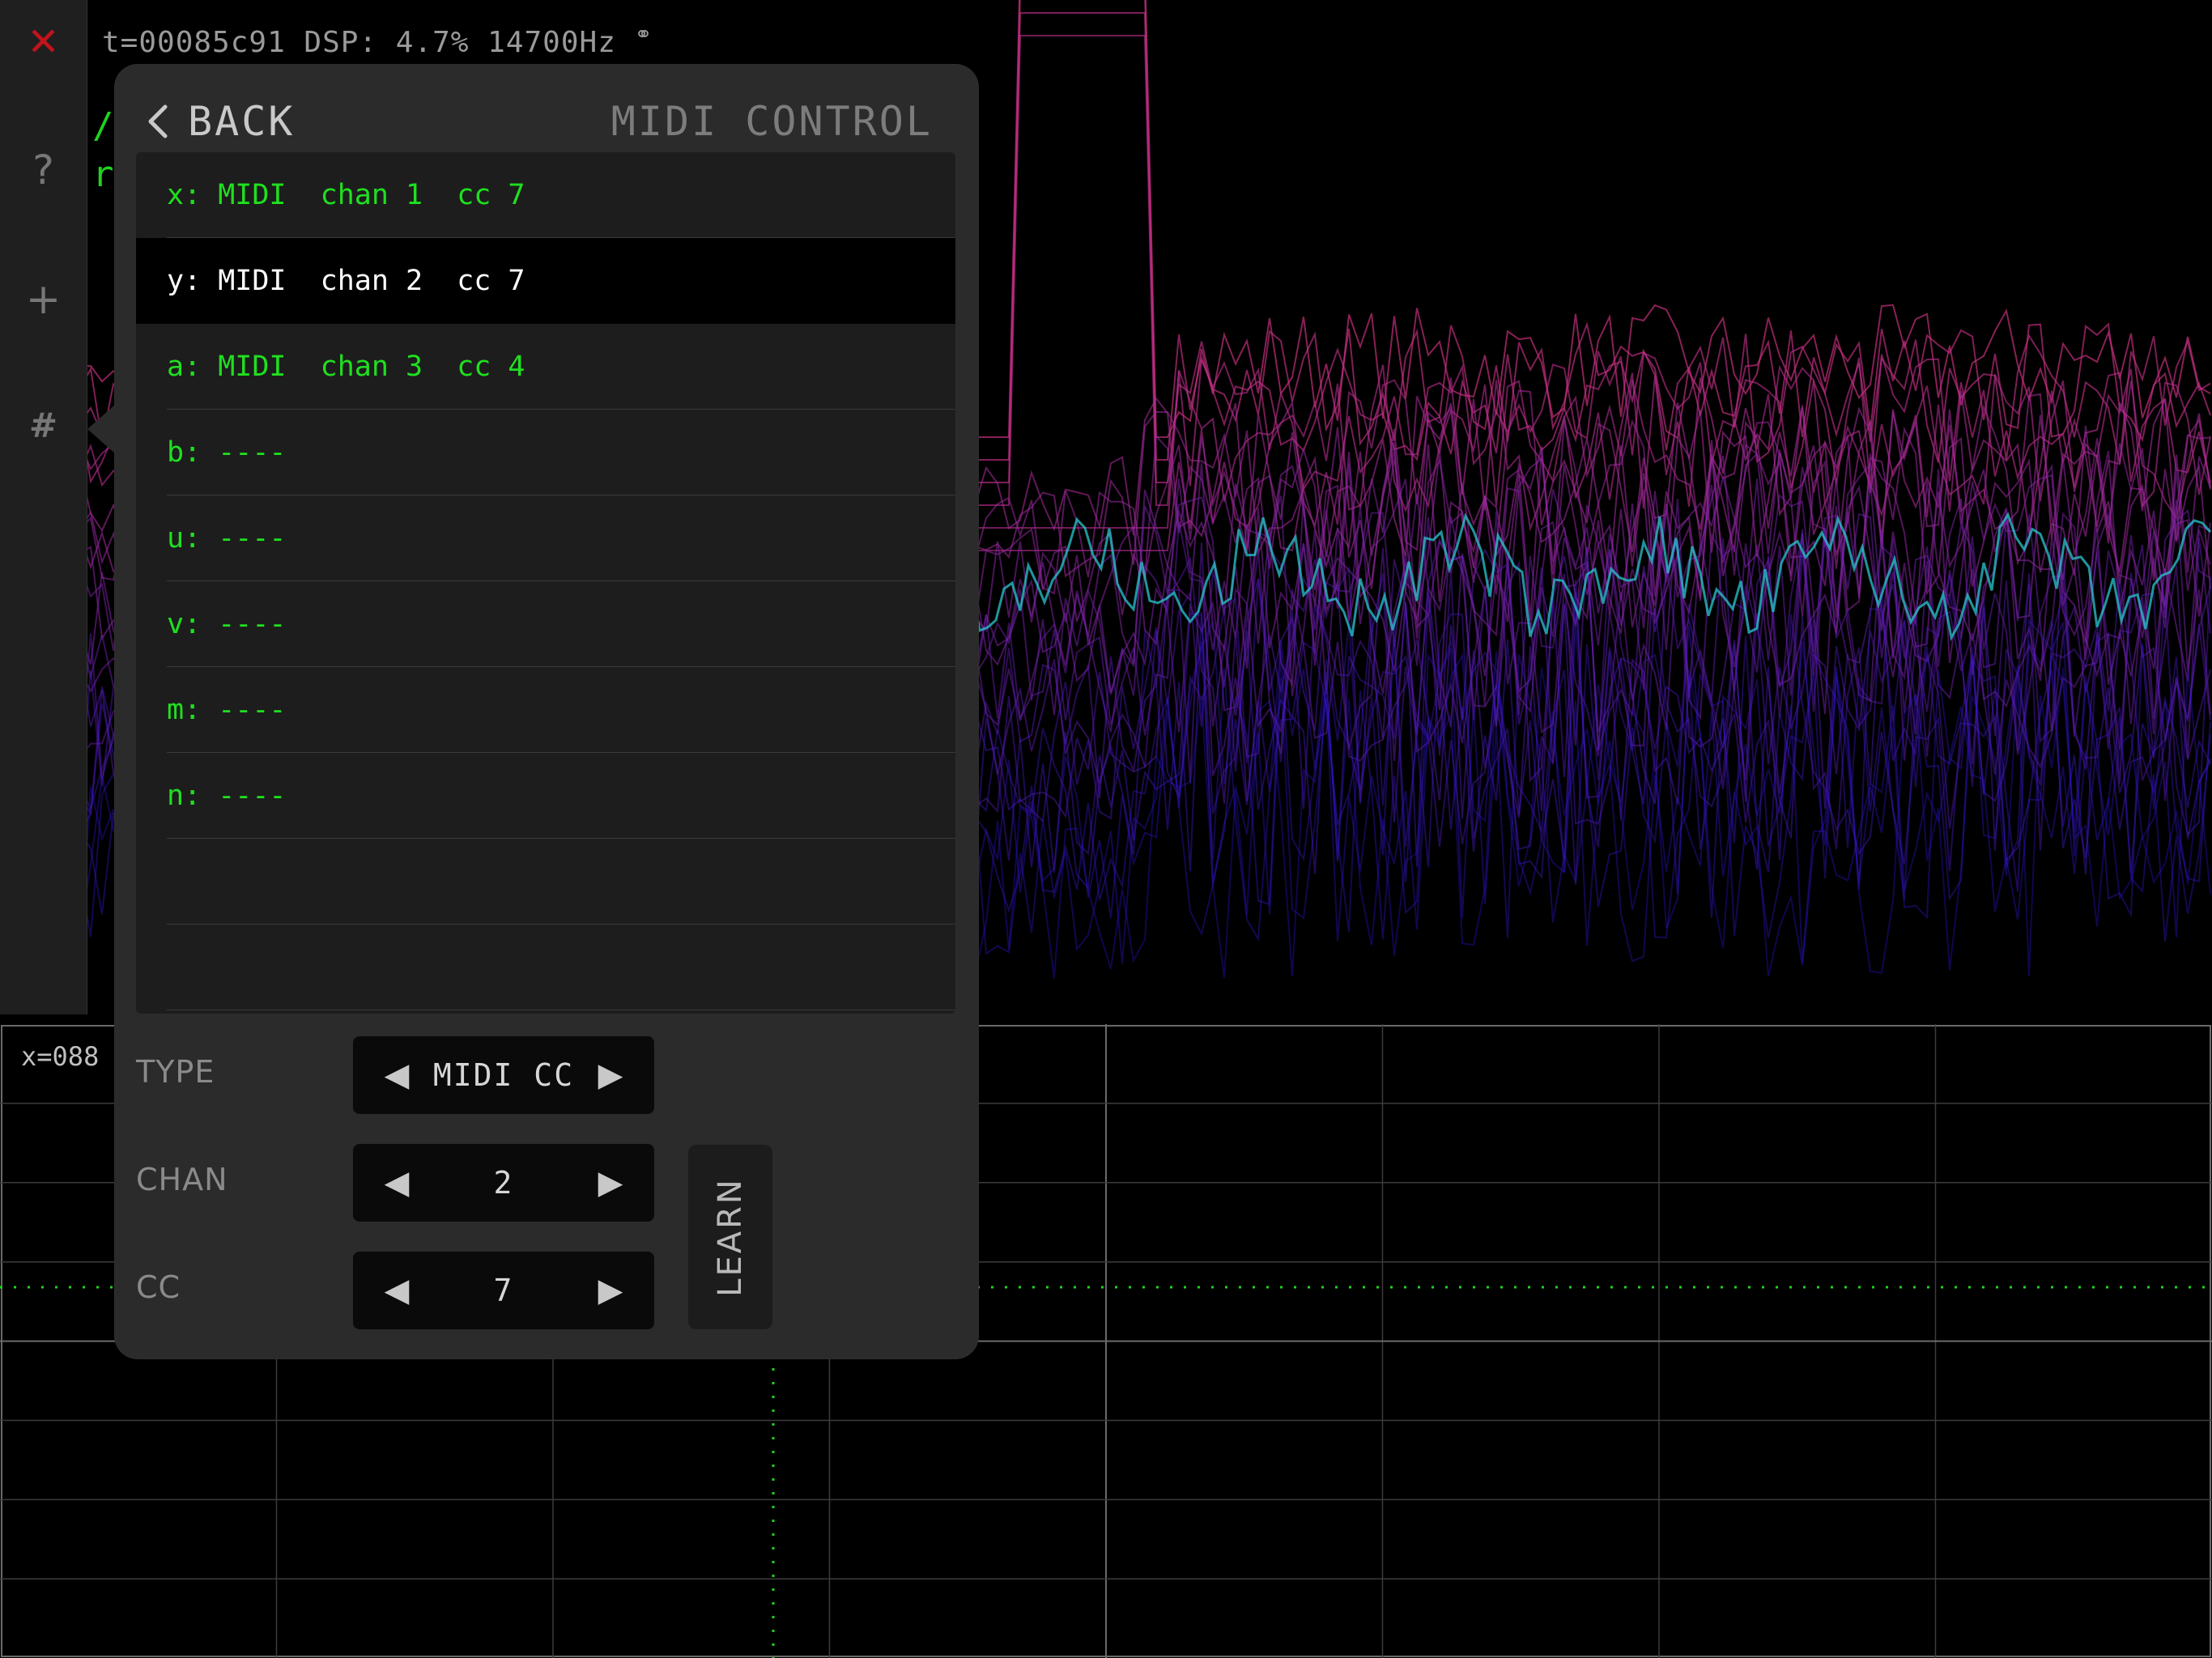 The image size is (2212, 1658). I want to click on mapping-row: m: ----, so click(545, 710).